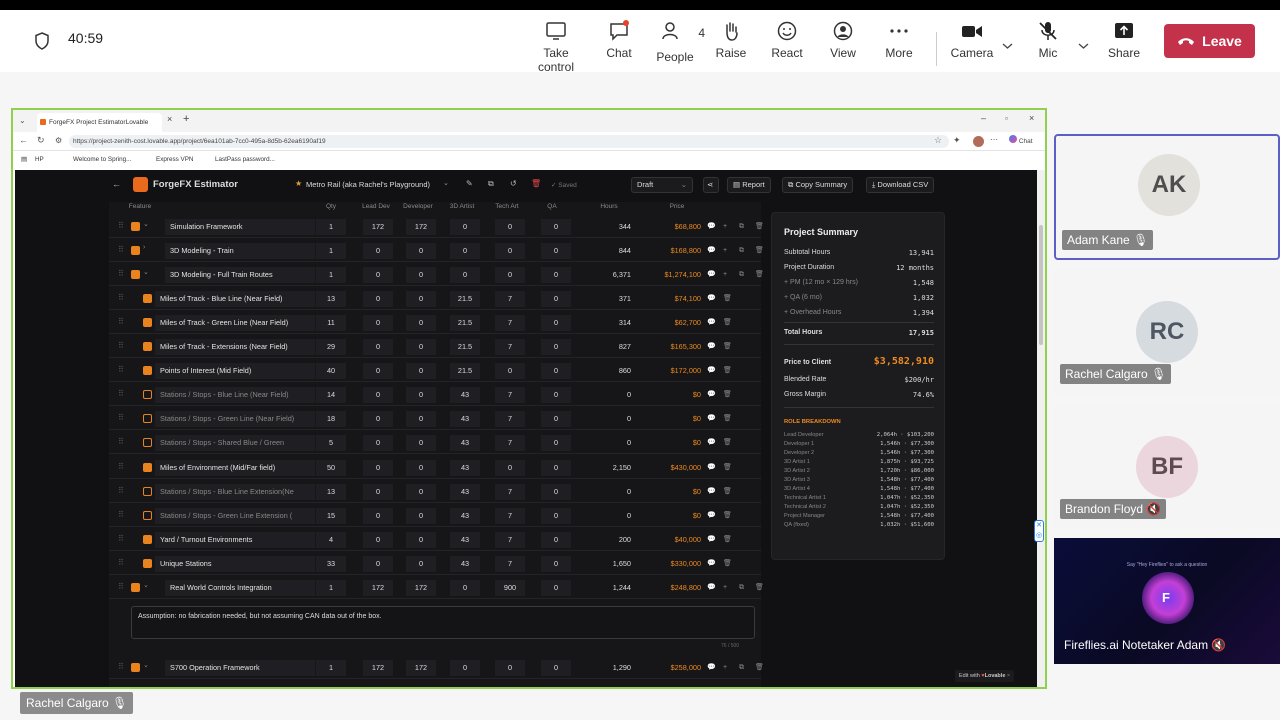  I want to click on raise-button: Raise, so click(731, 40).